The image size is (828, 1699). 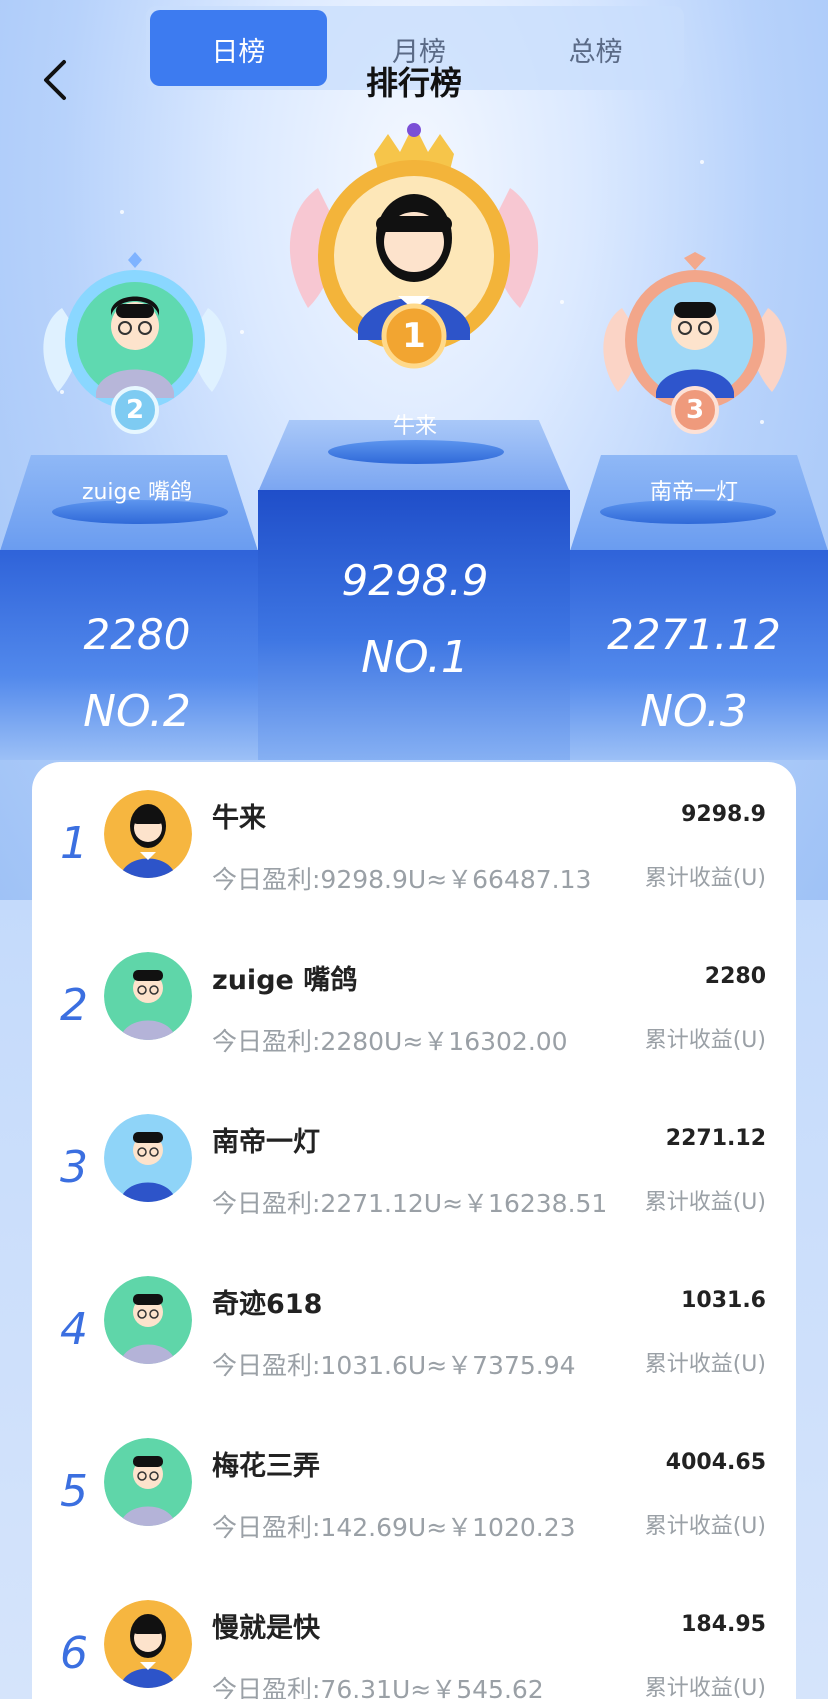 I want to click on user-score: 2280, so click(x=735, y=976).